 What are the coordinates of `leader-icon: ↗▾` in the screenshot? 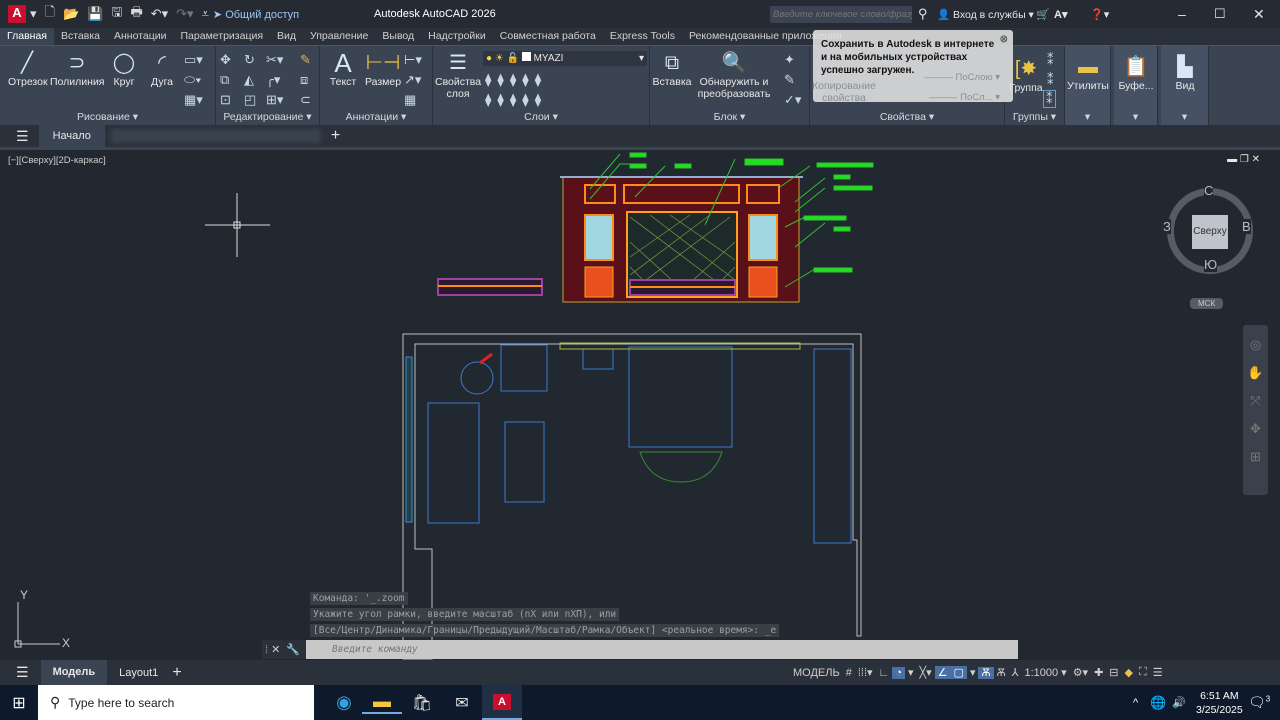 It's located at (412, 80).